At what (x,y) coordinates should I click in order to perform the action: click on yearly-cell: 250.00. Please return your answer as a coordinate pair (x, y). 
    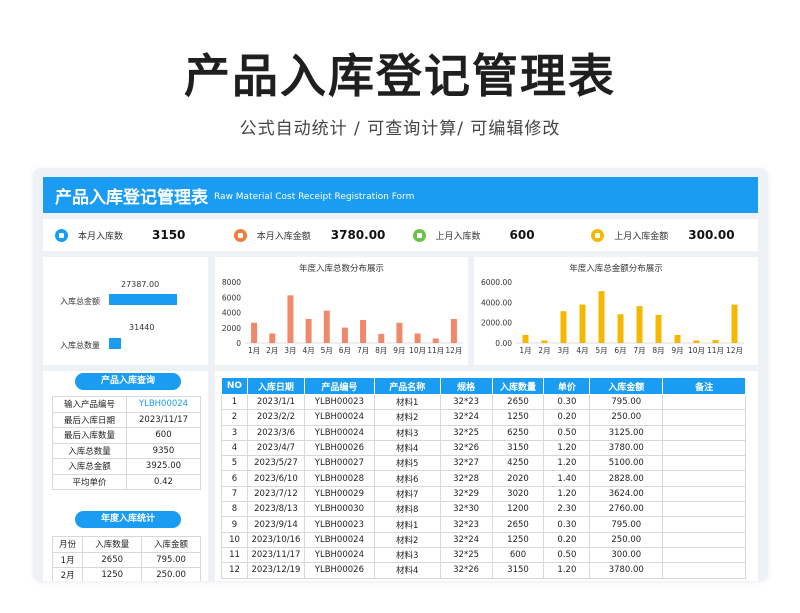
    Looking at the image, I should click on (171, 574).